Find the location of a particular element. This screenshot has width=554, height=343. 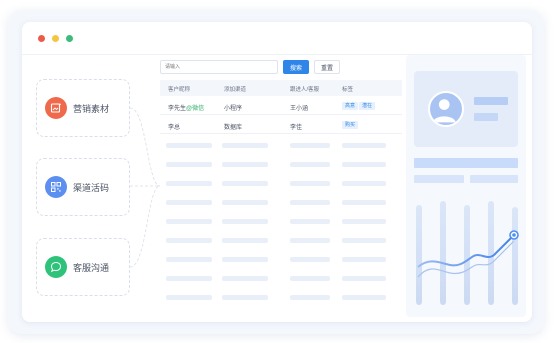

table-row: 李总 数据库 李佳 购买 is located at coordinates (281, 125).